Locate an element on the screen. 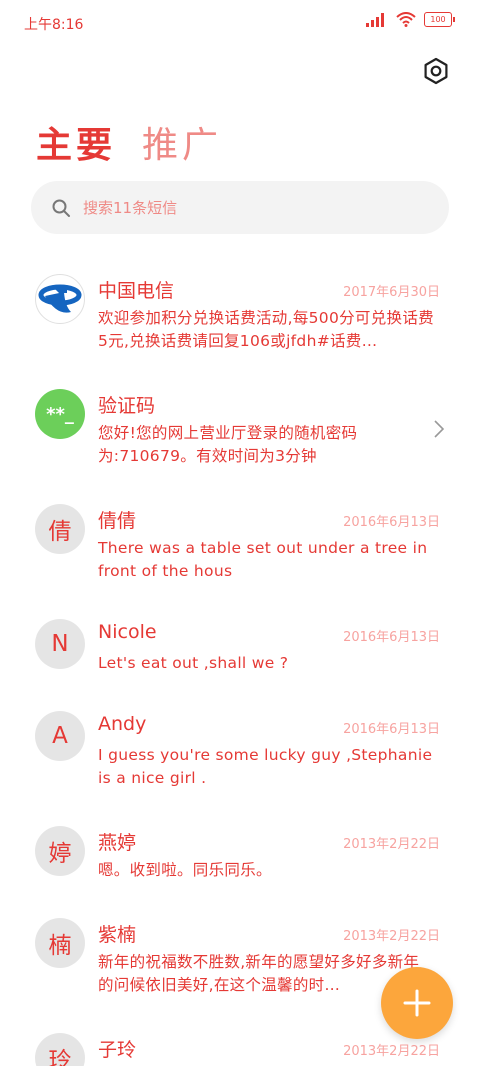  battery-icon: 100 is located at coordinates (439, 19).